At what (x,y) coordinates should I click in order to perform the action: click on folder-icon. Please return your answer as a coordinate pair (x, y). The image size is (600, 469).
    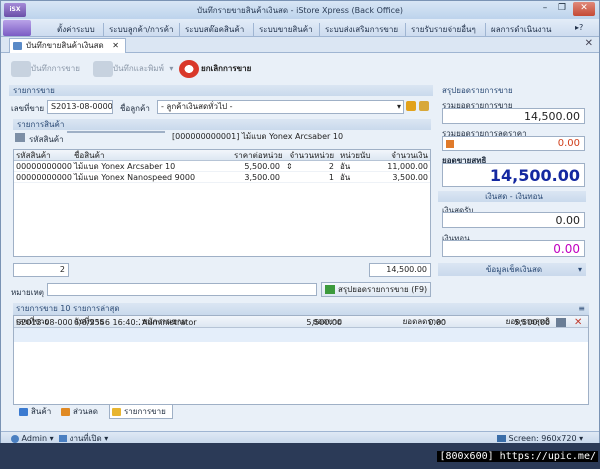
    Looking at the image, I should click on (116, 412).